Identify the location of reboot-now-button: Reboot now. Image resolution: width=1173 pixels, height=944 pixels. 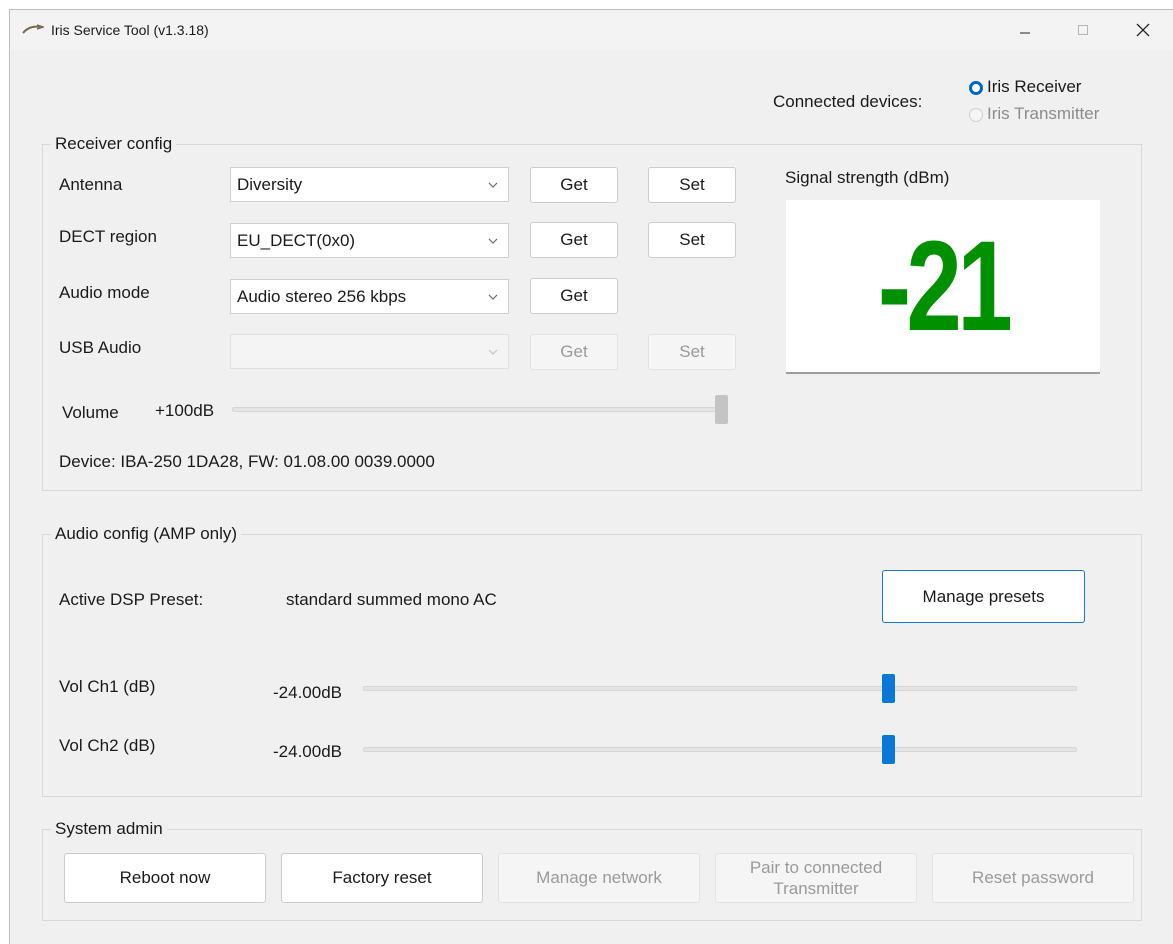
(165, 878).